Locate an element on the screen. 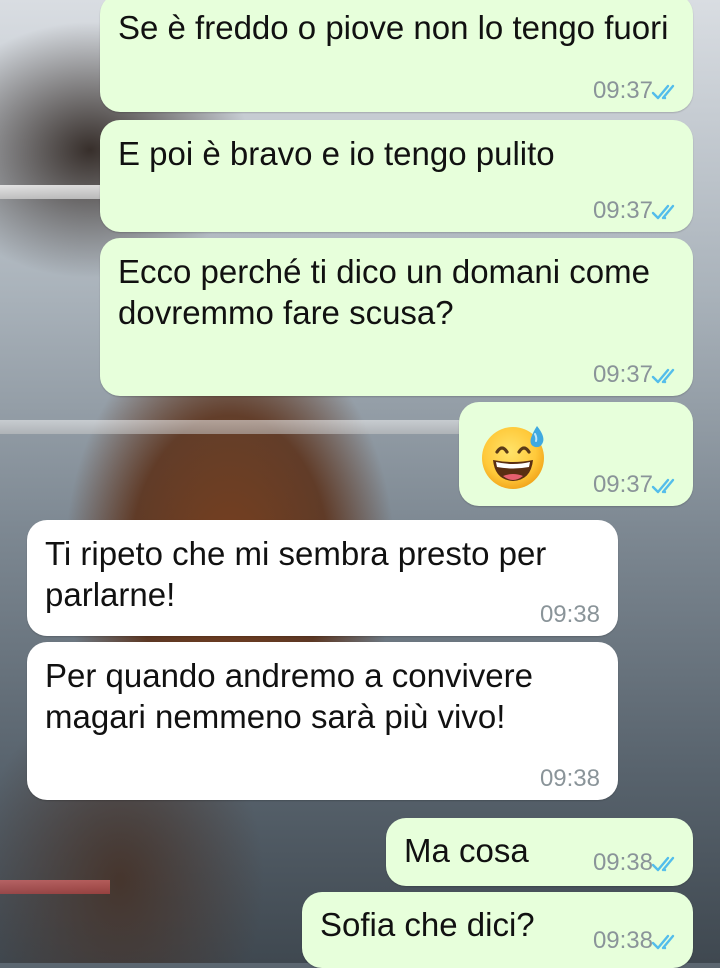 This screenshot has height=968, width=720. message-text: Se è freddo o piove non lo tengo fuori is located at coordinates (393, 27).